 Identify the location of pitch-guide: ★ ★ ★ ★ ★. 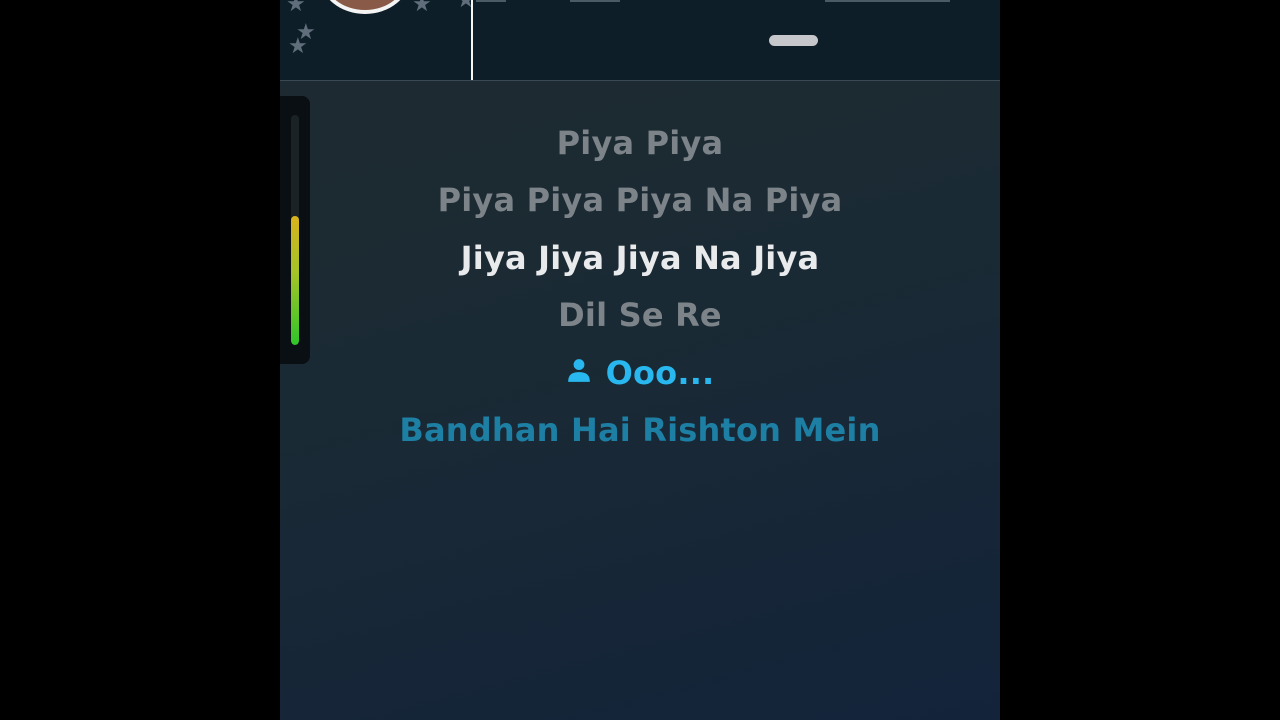
(640, 40).